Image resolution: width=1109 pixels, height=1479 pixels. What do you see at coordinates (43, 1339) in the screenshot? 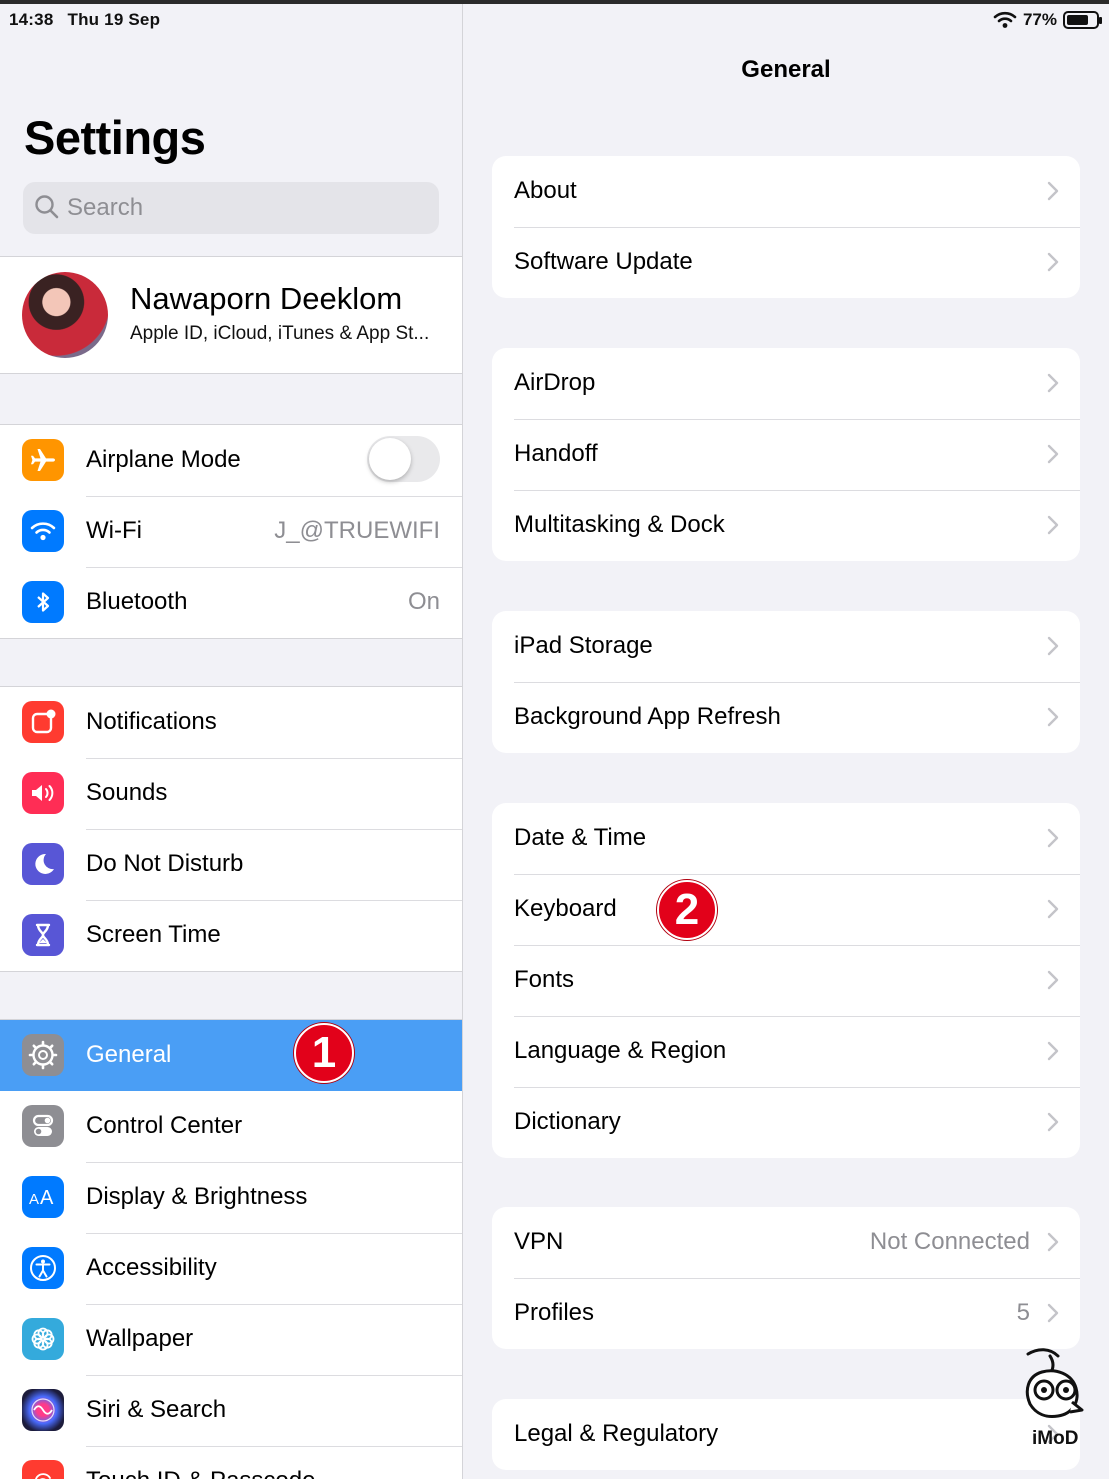
I see `wallpaper-icon` at bounding box center [43, 1339].